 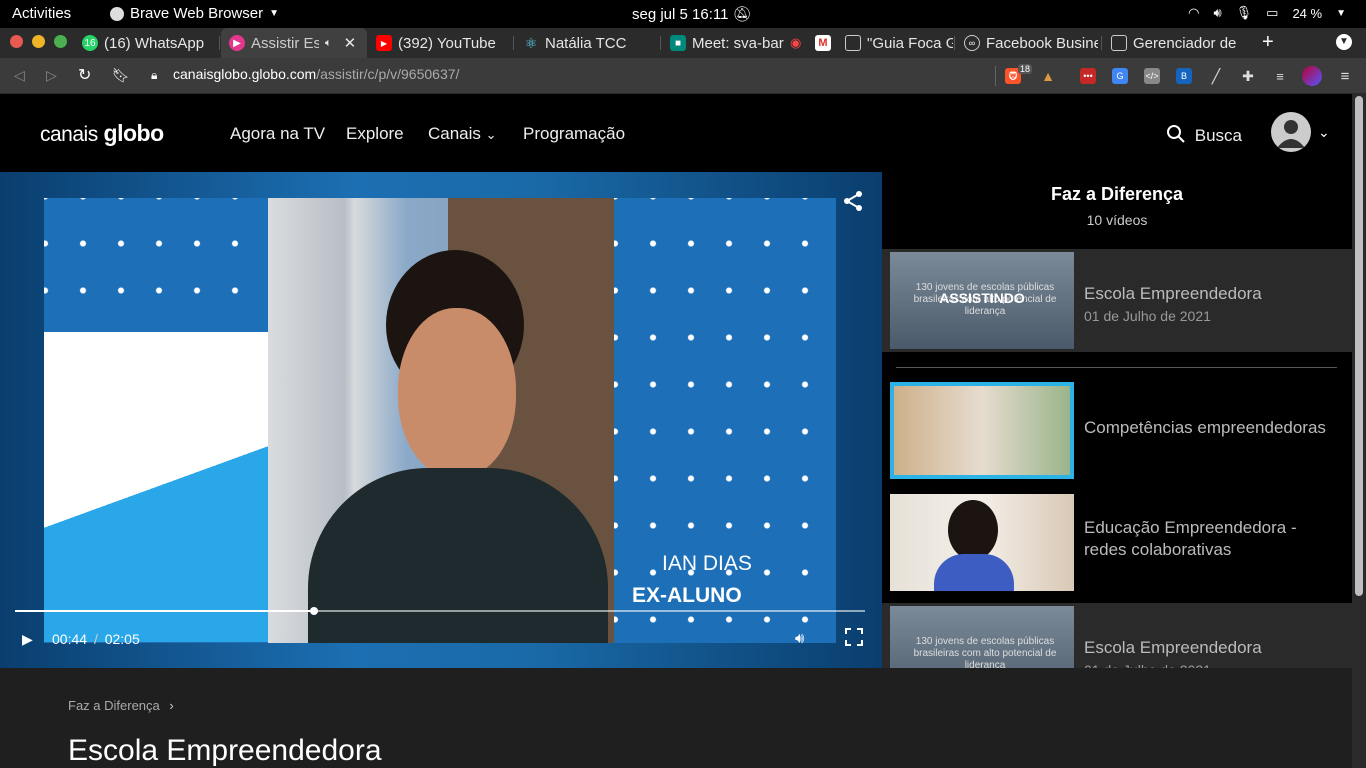 What do you see at coordinates (19, 75) in the screenshot?
I see `back-button: ◁` at bounding box center [19, 75].